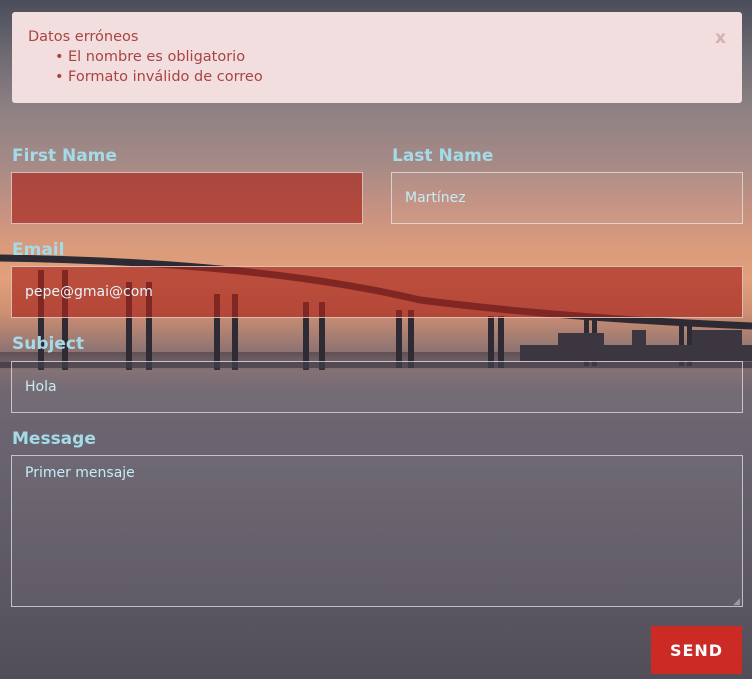 This screenshot has width=752, height=679. Describe the element at coordinates (64, 156) in the screenshot. I see `first-name-label: First Name` at that location.